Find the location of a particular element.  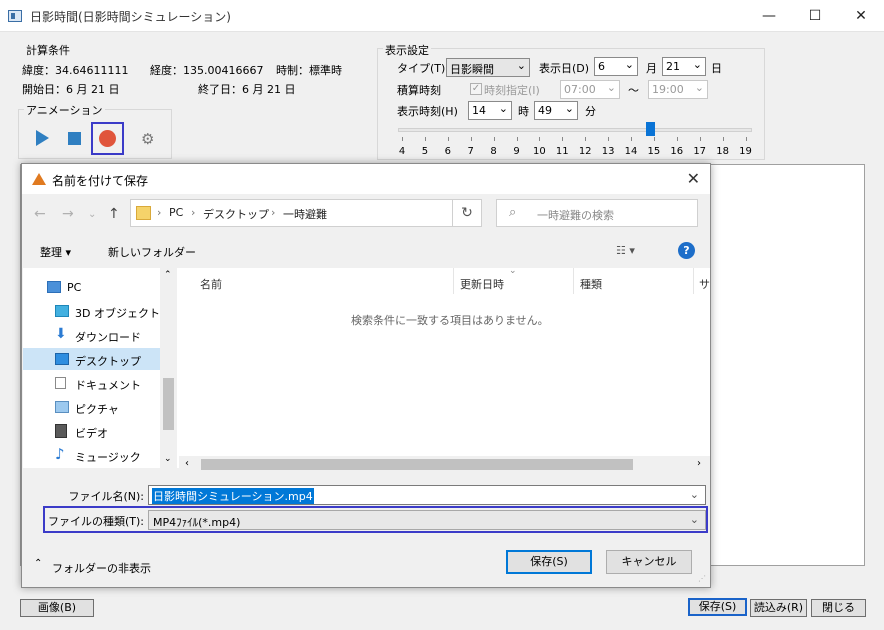

forward-arrow-icon: → is located at coordinates (68, 214).